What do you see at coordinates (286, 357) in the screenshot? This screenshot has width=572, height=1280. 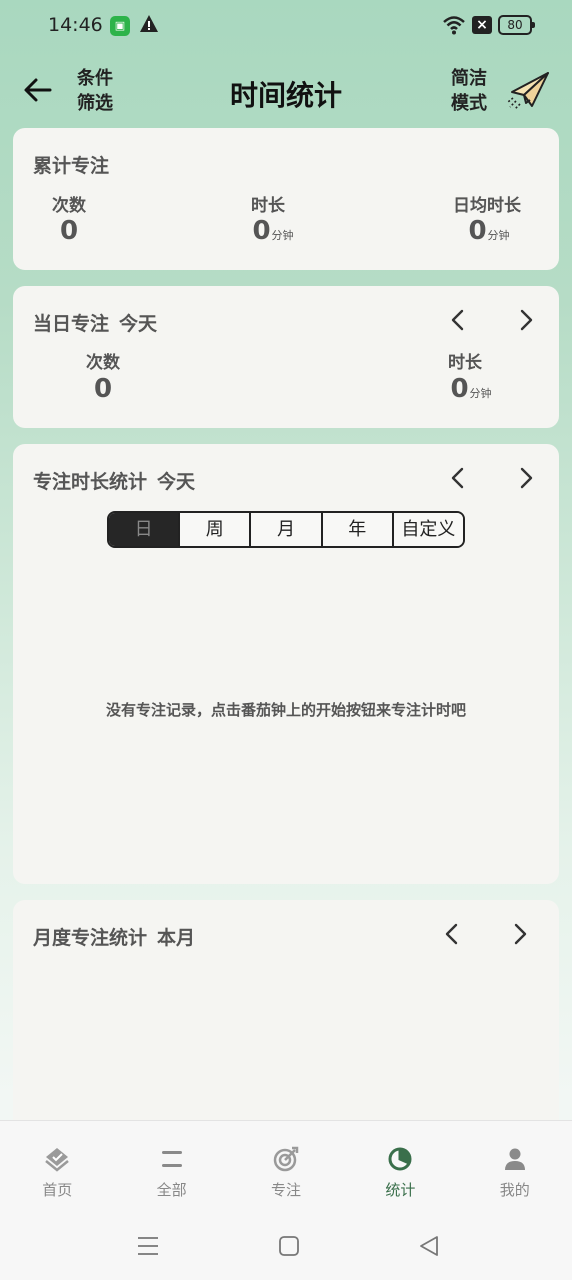 I see `daily-focus-card: 当日专注 今天 次数 0 时长 0分钟` at bounding box center [286, 357].